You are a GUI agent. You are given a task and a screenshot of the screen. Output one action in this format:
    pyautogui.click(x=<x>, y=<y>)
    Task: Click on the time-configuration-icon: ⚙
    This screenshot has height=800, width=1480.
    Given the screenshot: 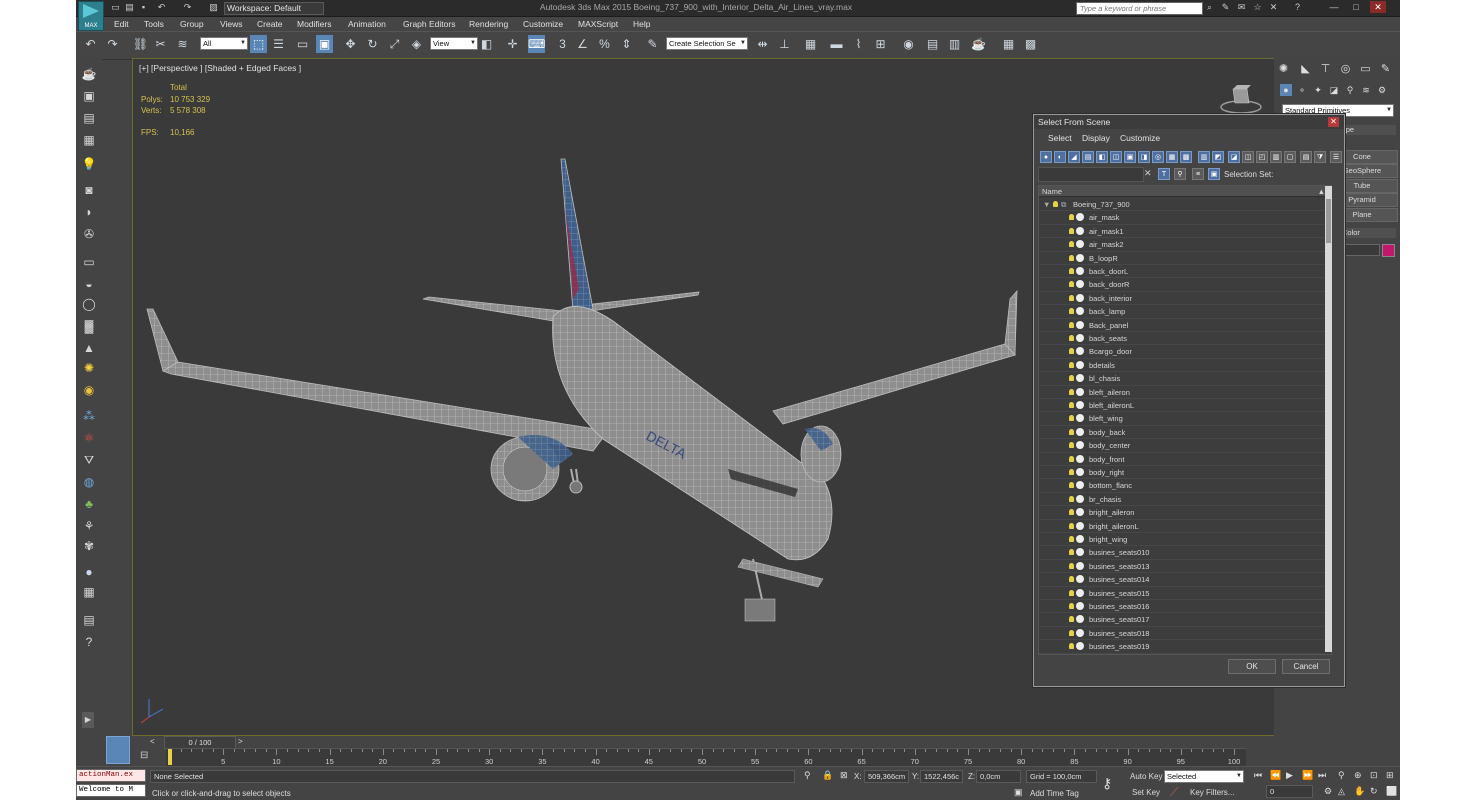 What is the action you would take?
    pyautogui.click(x=1328, y=791)
    